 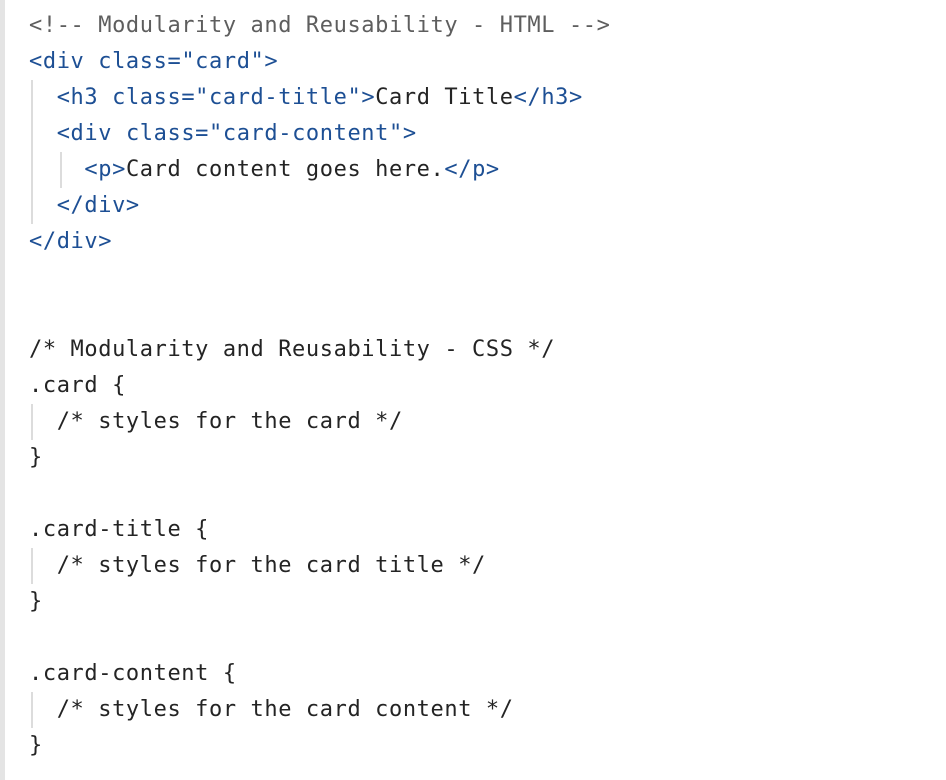 I want to click on code-line: .card-title {, so click(x=119, y=530).